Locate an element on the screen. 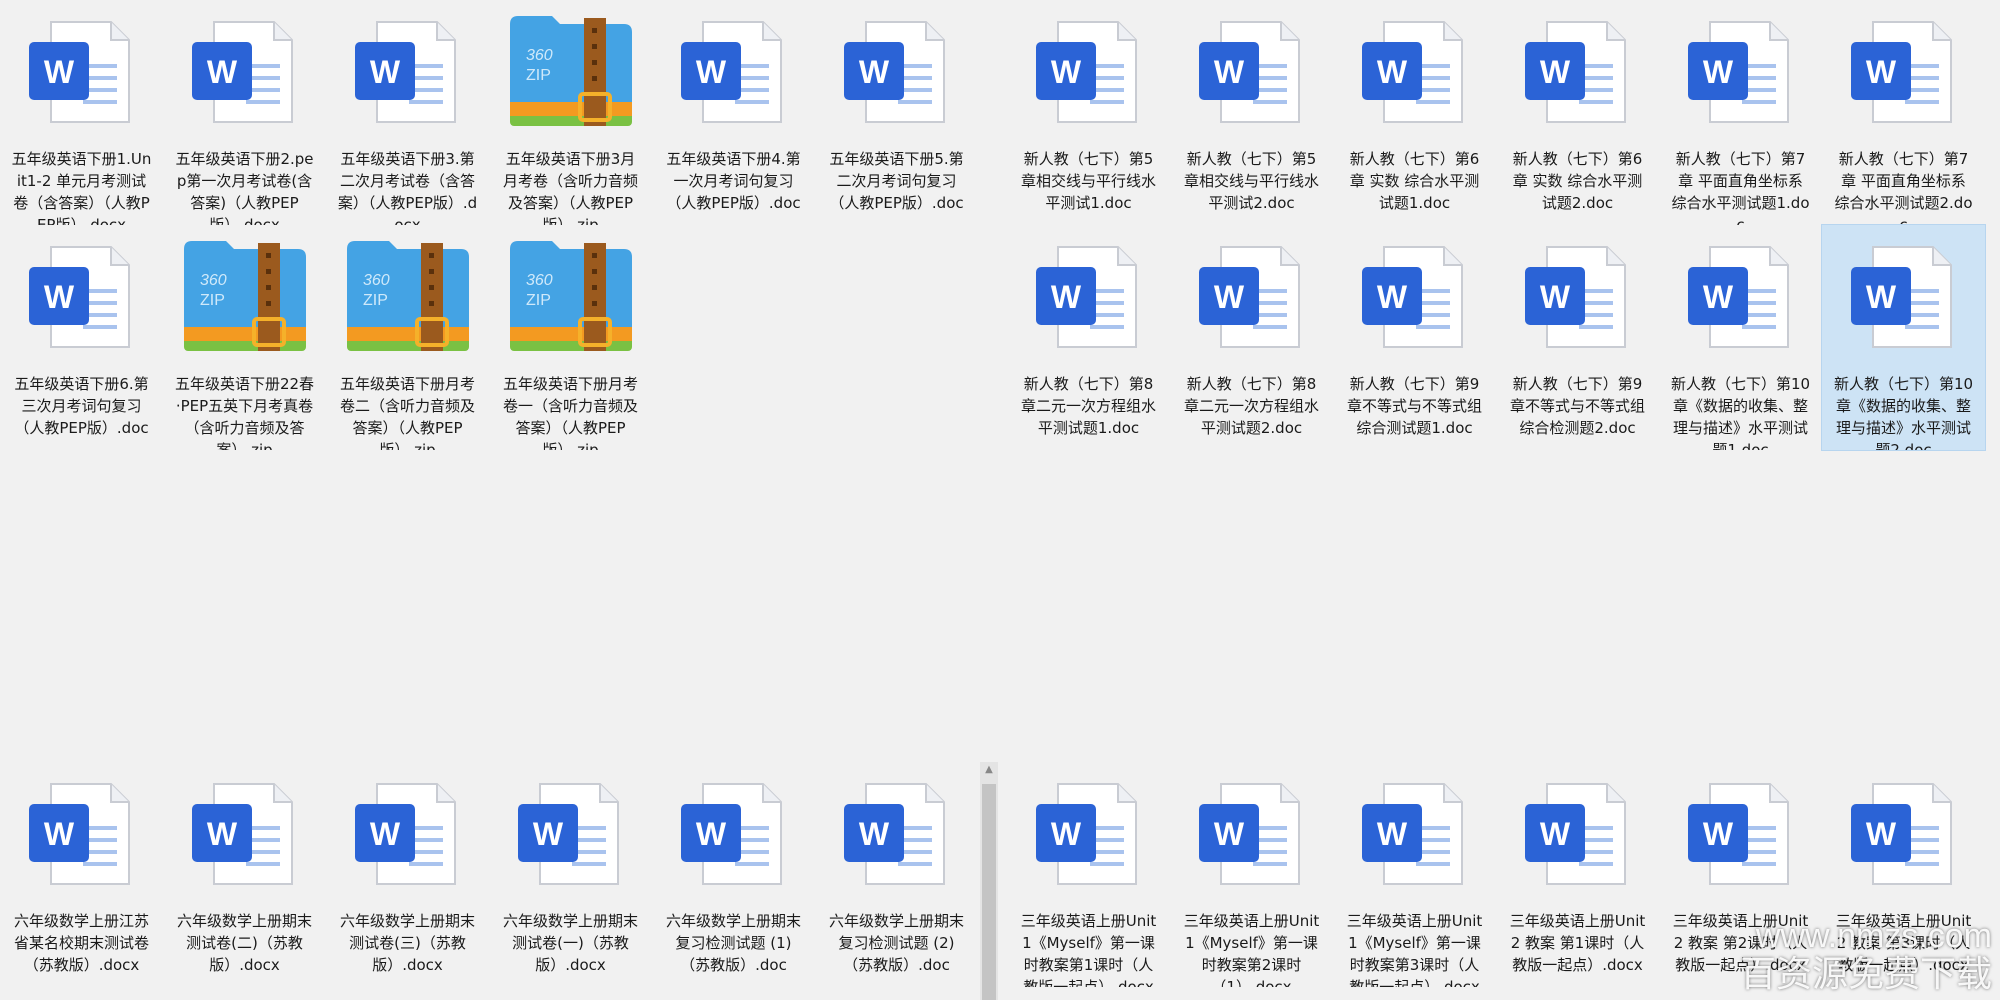 This screenshot has width=2000, height=1000. file-item: W 六年级数学上册期末测试卷(二)（苏教版）.docx is located at coordinates (244, 874).